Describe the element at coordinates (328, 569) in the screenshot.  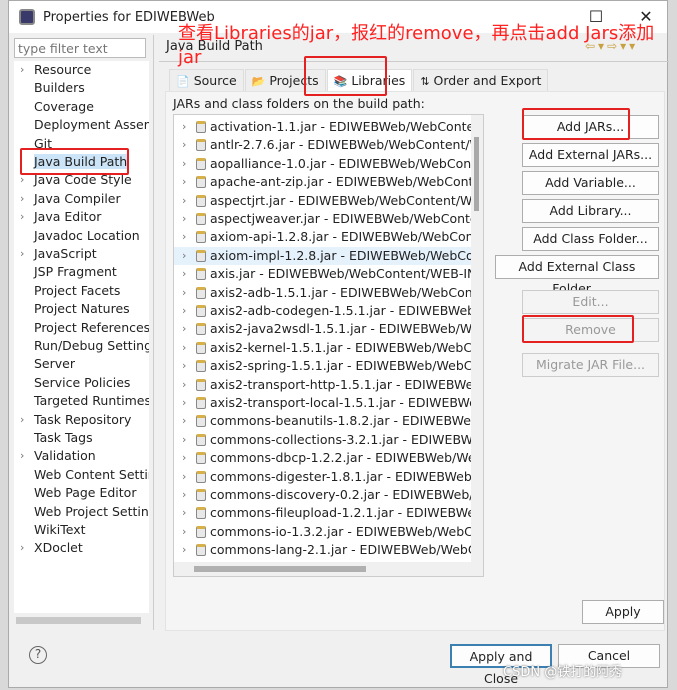
I see `list-horizontal-scrollbar` at that location.